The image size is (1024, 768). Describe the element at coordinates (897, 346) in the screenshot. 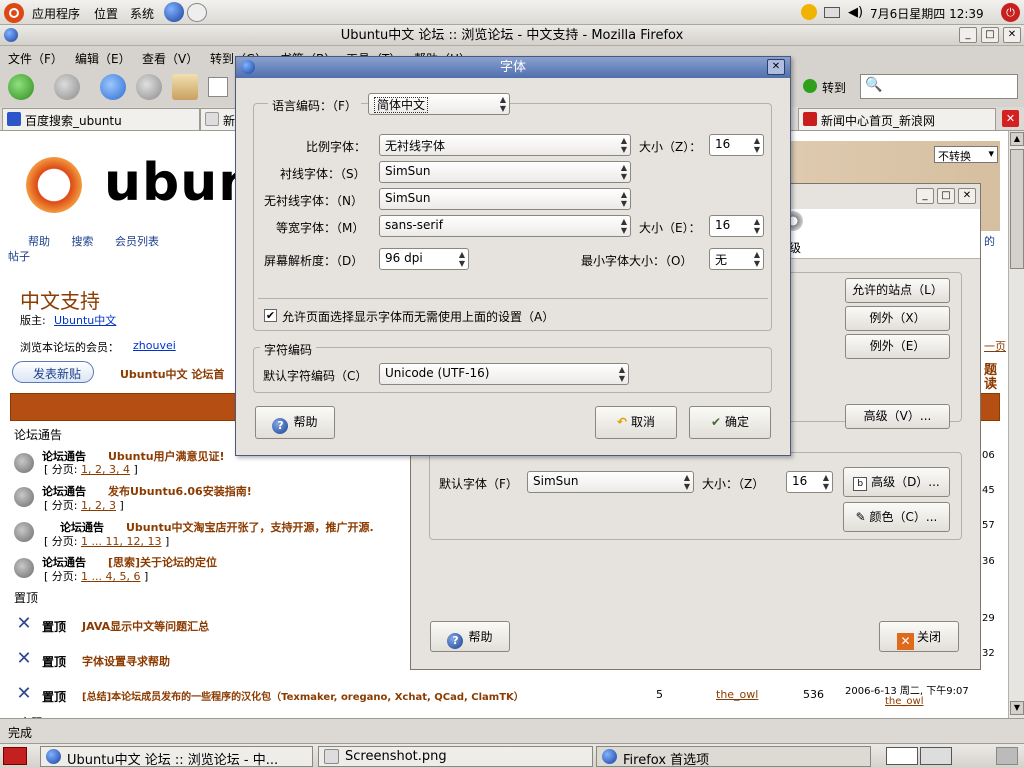

I see `exceptions-e-button: 例外（E）` at that location.